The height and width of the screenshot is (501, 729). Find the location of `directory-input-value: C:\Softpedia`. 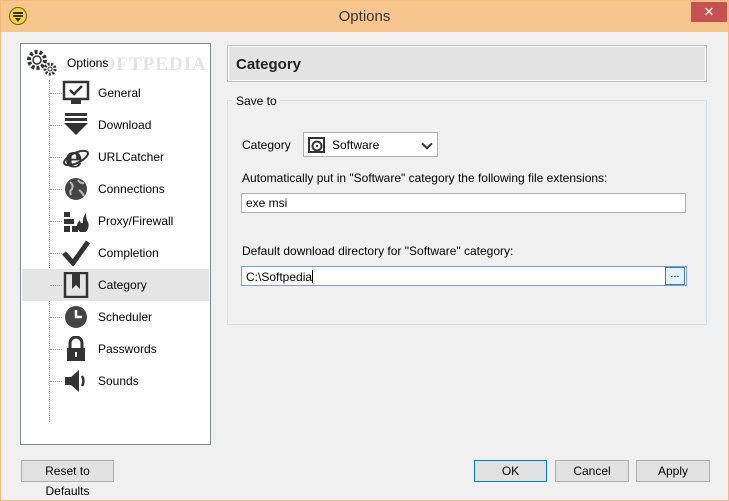

directory-input-value: C:\Softpedia is located at coordinates (279, 277).